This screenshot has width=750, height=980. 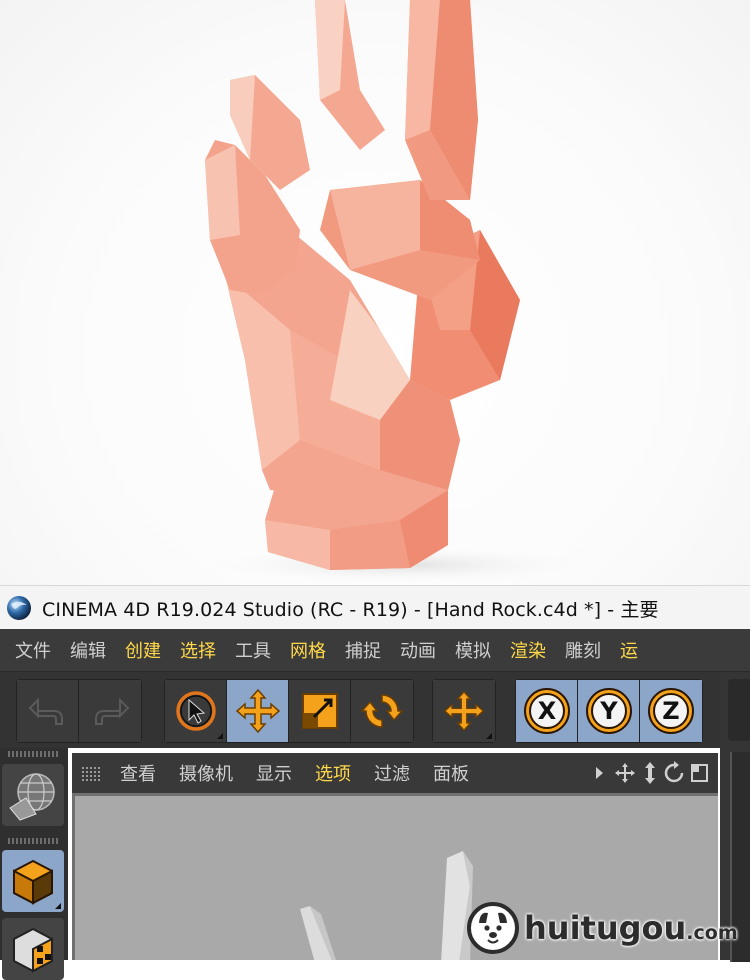 I want to click on coordinate-move-button, so click(x=464, y=711).